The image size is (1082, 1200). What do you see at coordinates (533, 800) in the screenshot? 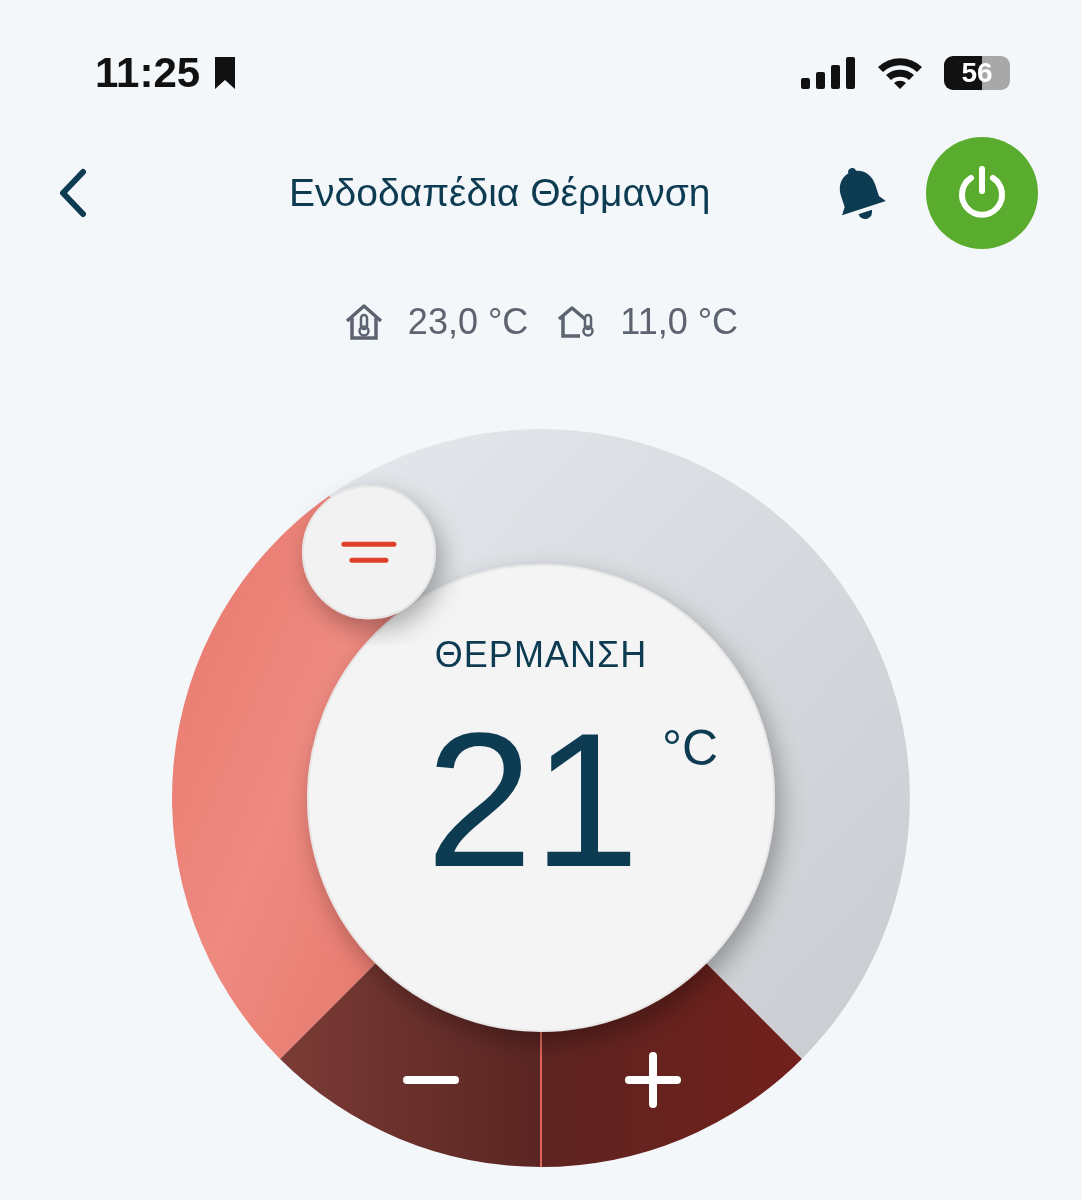
I see `setpoint-value: 21` at bounding box center [533, 800].